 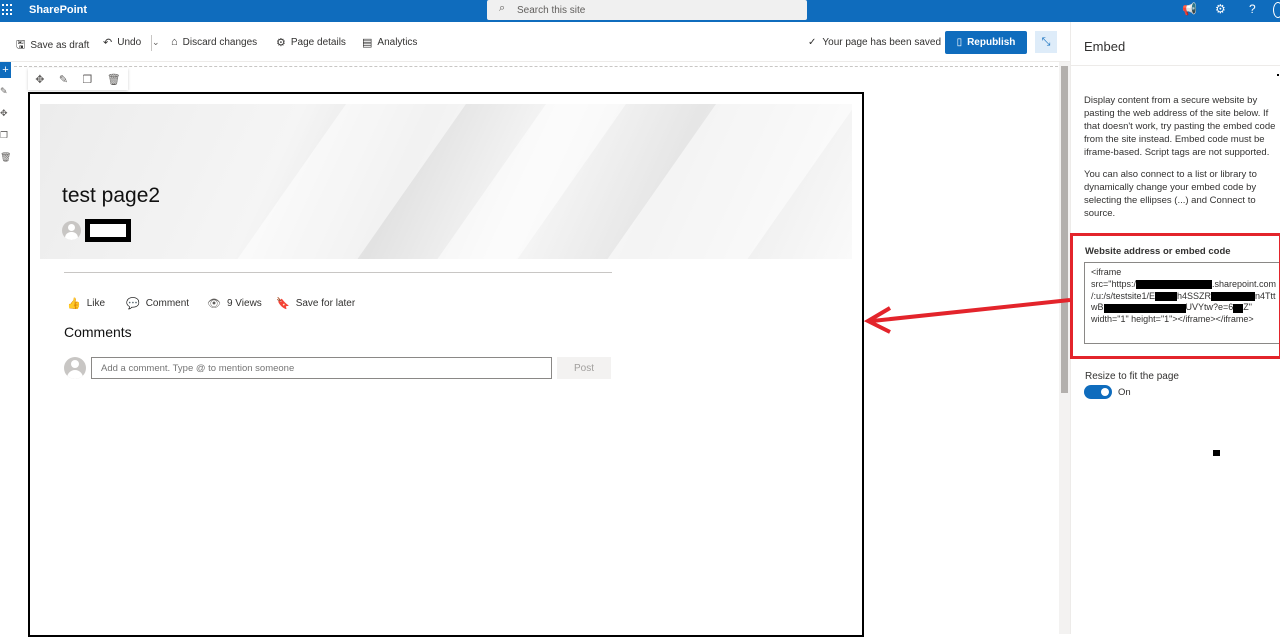 What do you see at coordinates (971, 310) in the screenshot?
I see `arrow-shaft` at bounding box center [971, 310].